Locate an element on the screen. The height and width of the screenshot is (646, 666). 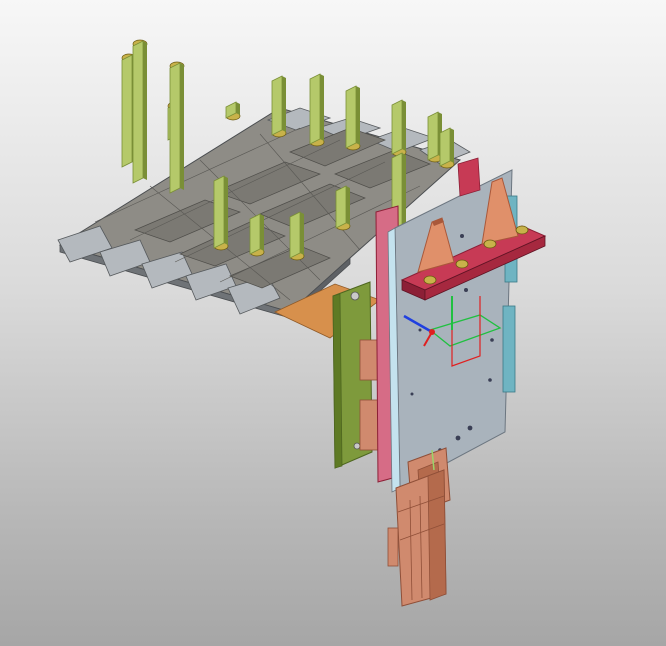
cylinder-body-right is located at coordinates (437, 535).